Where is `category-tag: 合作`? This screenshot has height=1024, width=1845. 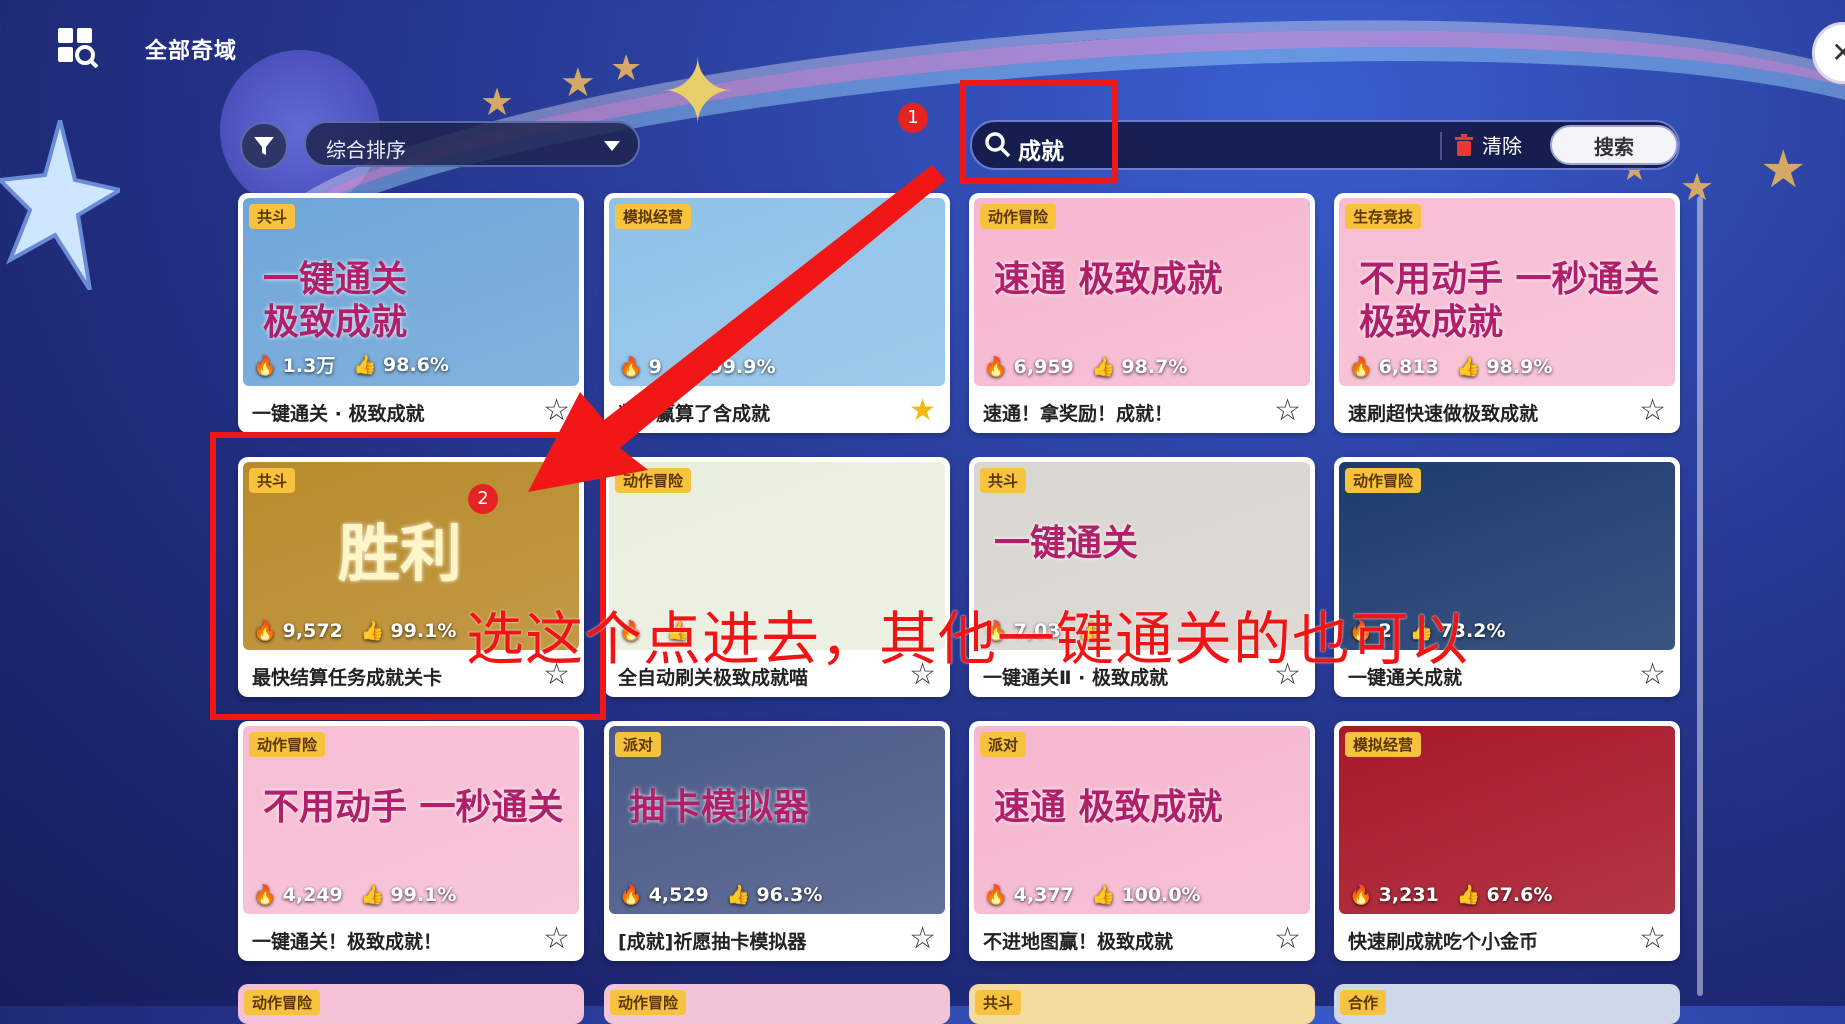
category-tag: 合作 is located at coordinates (1363, 1002).